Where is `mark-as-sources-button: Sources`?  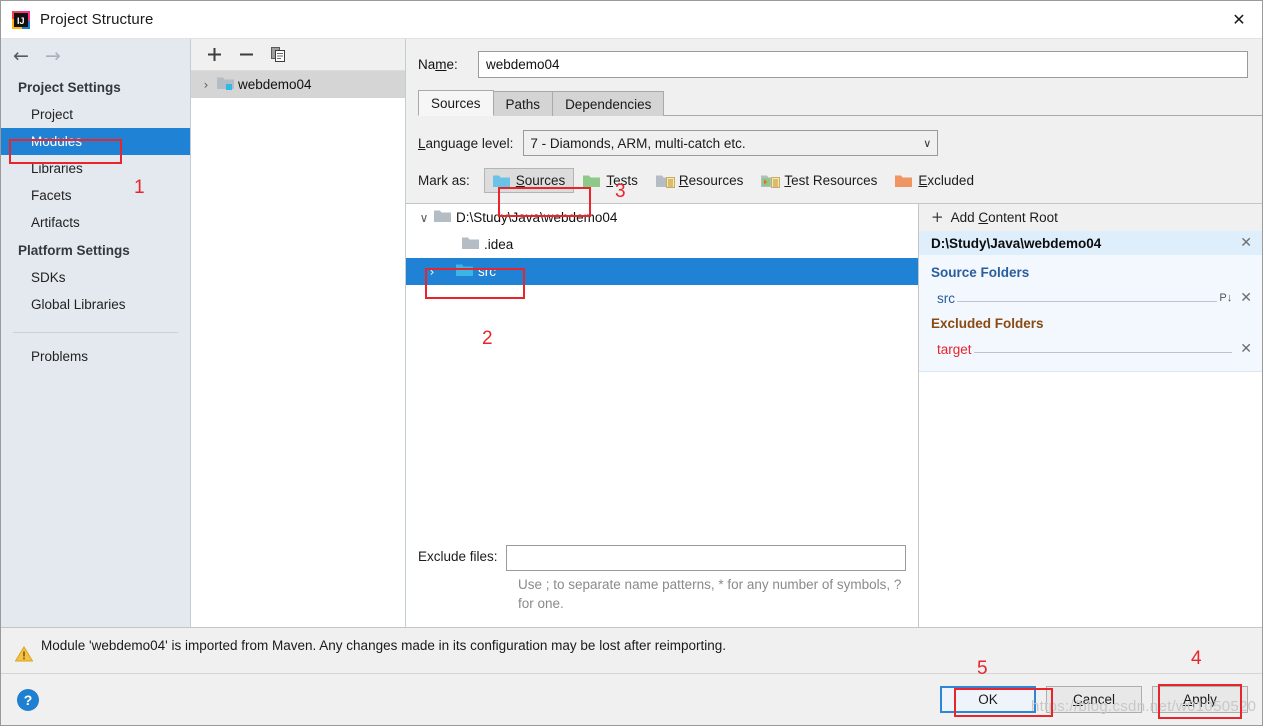
mark-as-sources-button: Sources is located at coordinates (529, 180).